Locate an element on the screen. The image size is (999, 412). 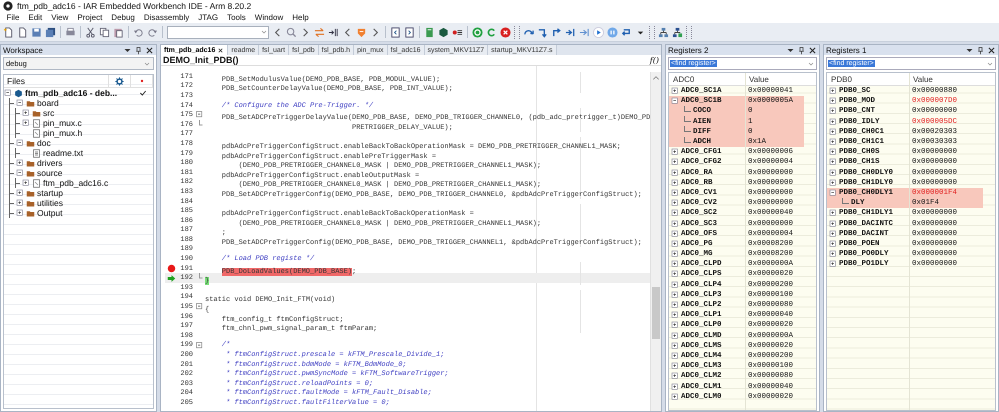
tree-item: doc is located at coordinates (44, 143).